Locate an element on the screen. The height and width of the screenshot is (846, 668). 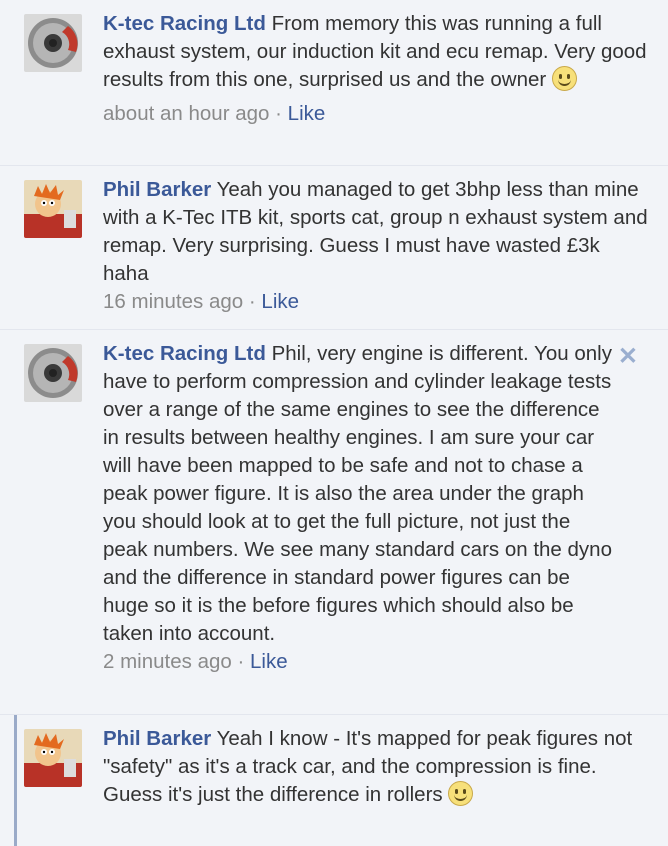
timestamp: 16 minutes ago is located at coordinates (173, 301).